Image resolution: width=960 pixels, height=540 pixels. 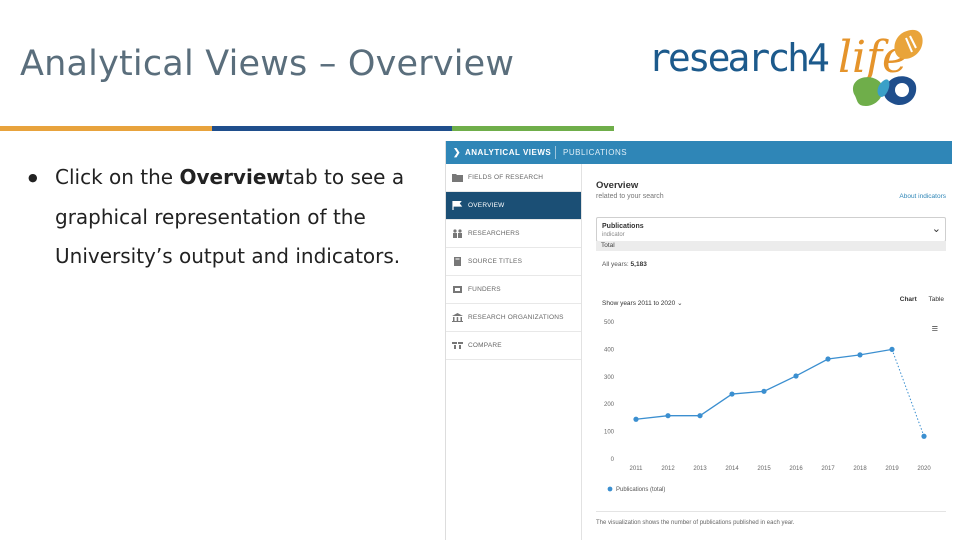 What do you see at coordinates (457, 233) in the screenshot?
I see `people-icon` at bounding box center [457, 233].